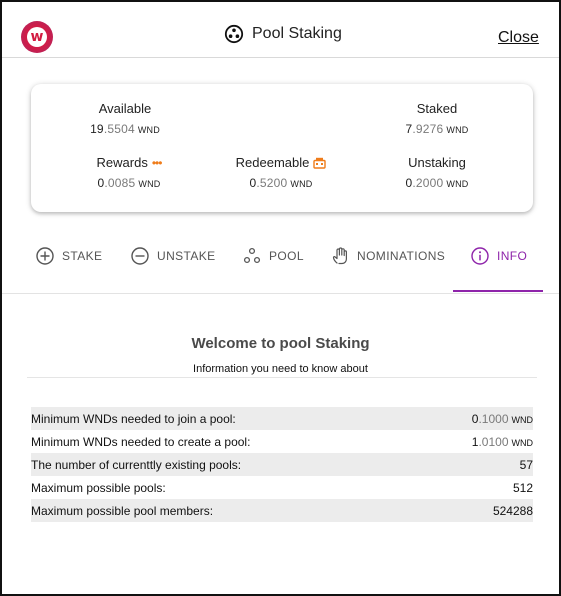  What do you see at coordinates (273, 266) in the screenshot?
I see `tab-pool: POOL` at bounding box center [273, 266].